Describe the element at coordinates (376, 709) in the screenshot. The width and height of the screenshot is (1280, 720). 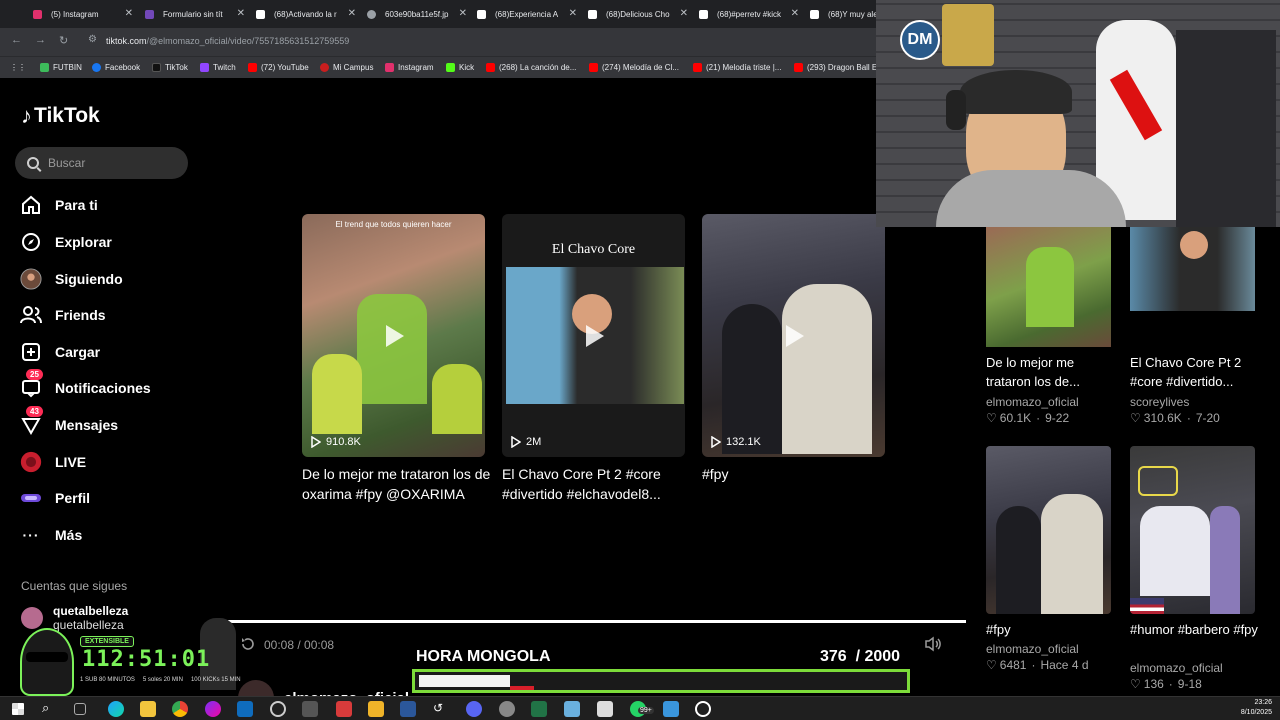
I see `file-explorer-icon` at that location.